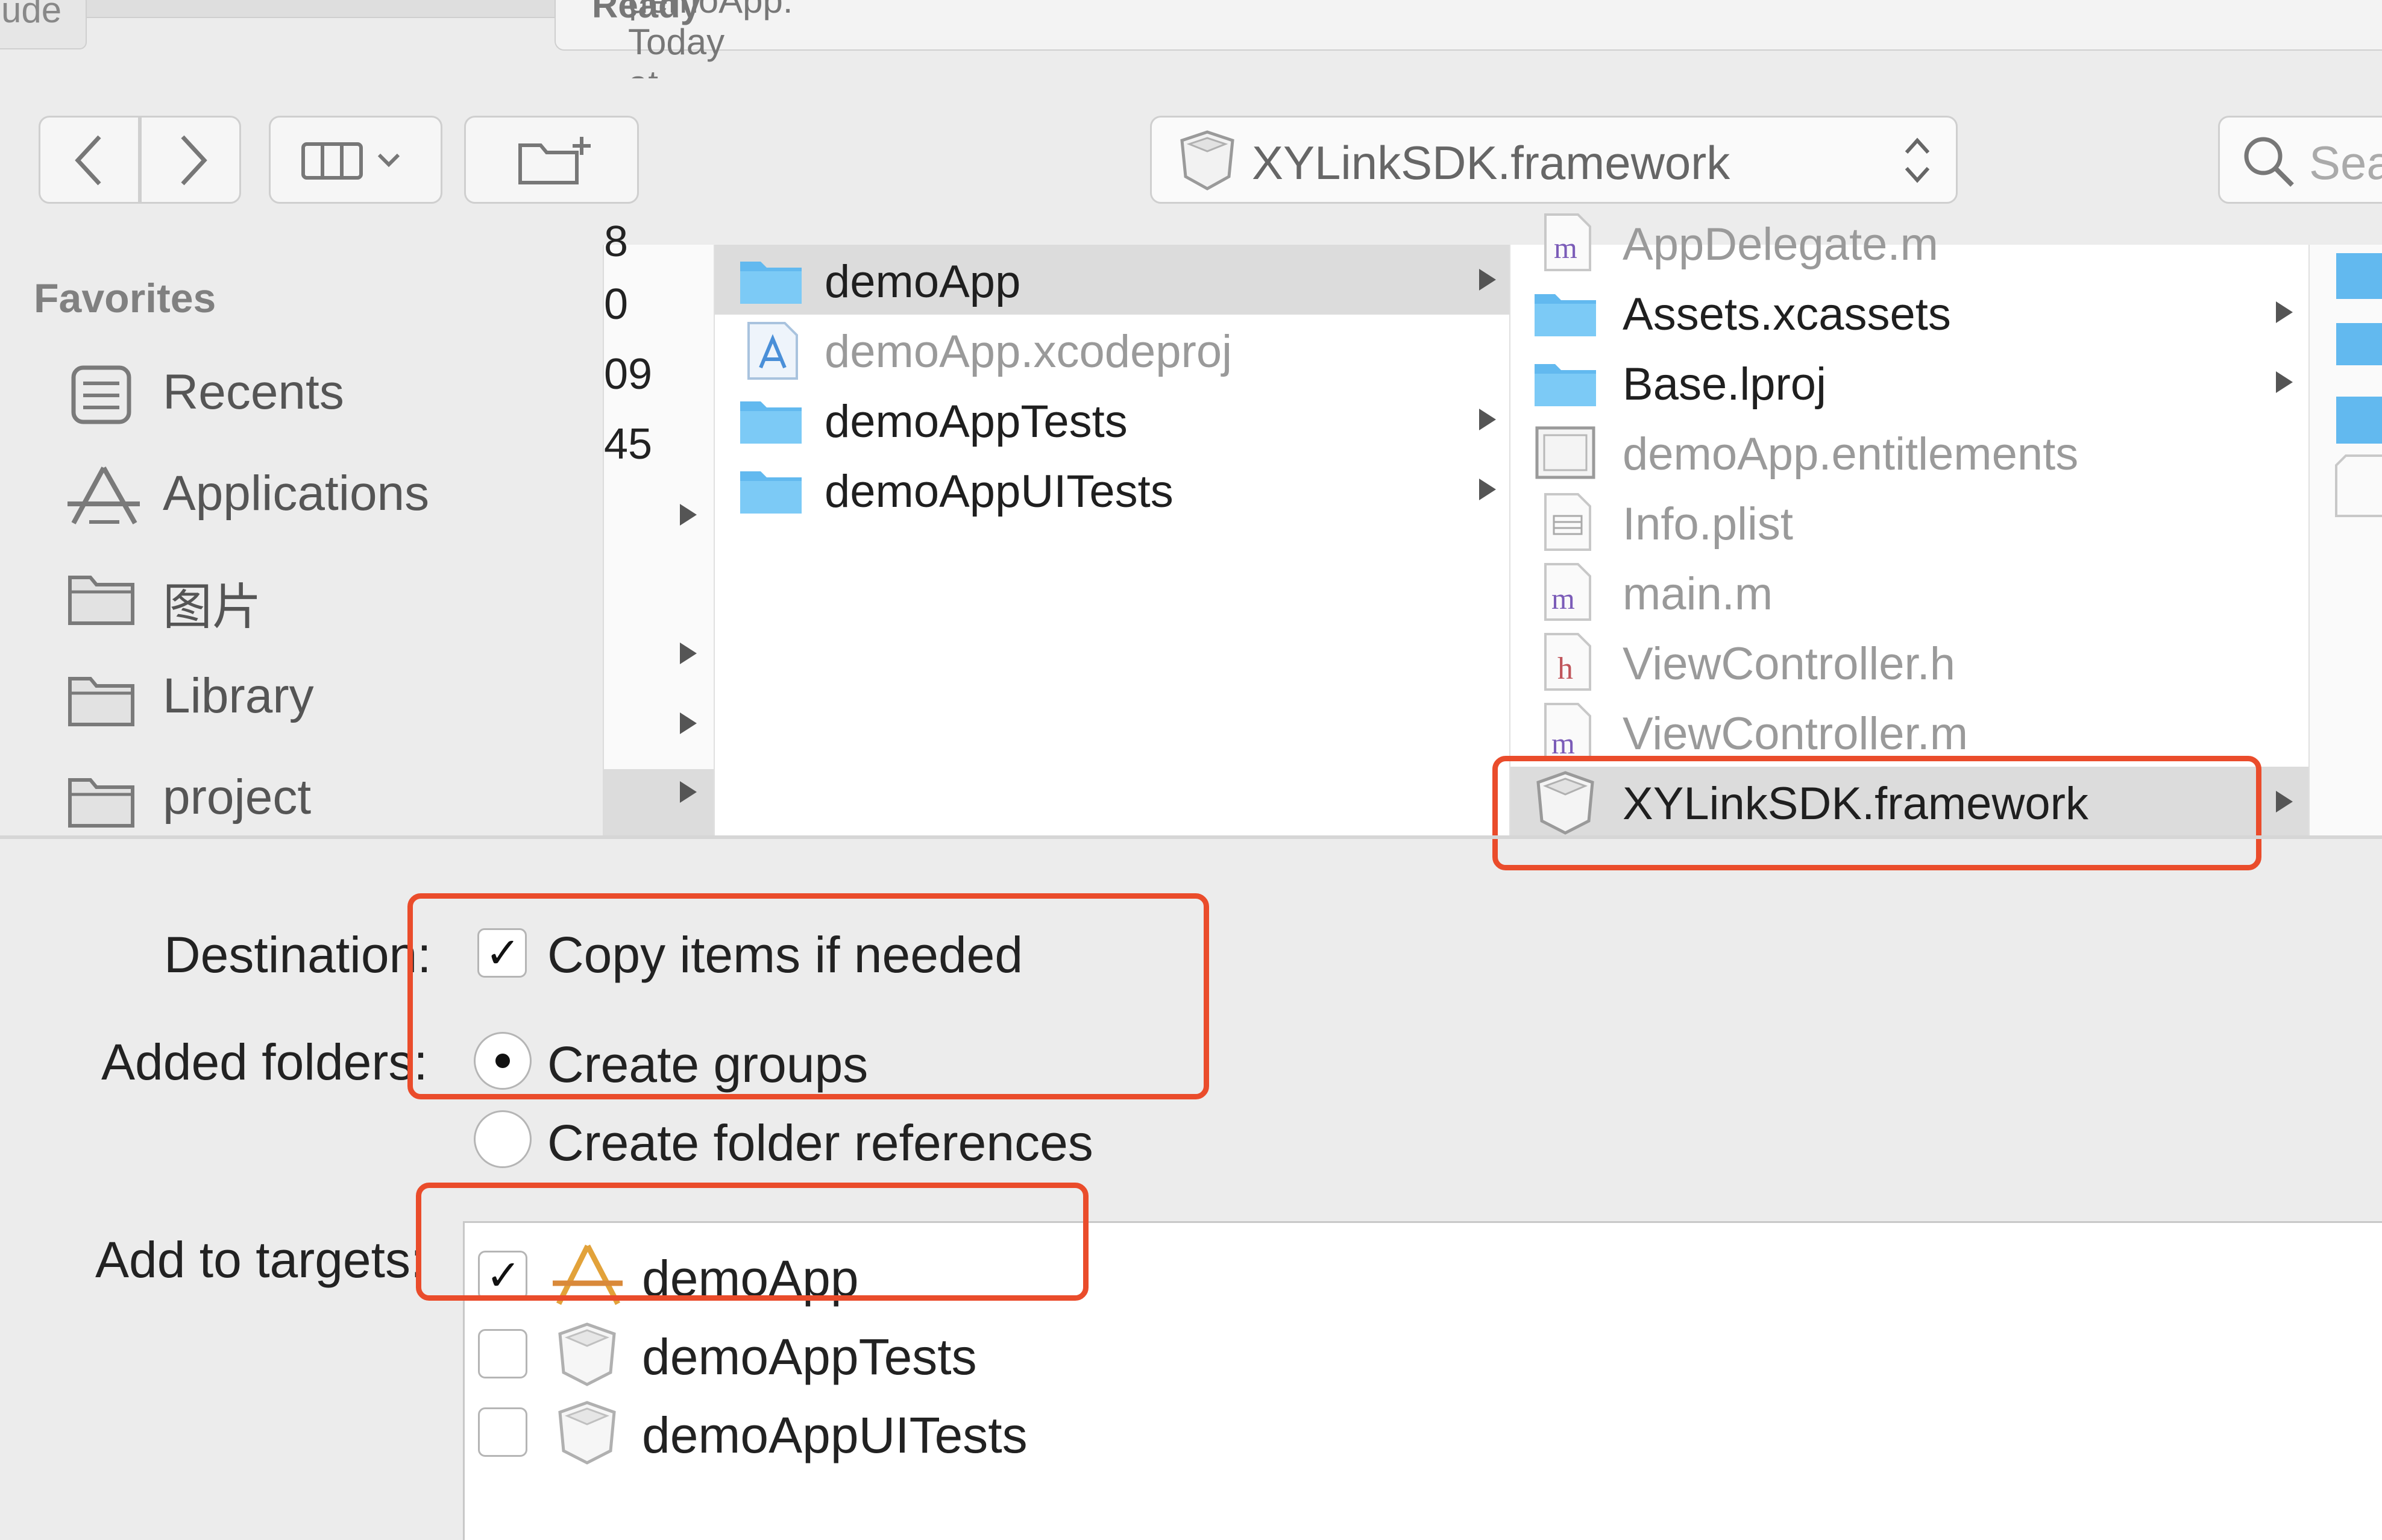 The width and height of the screenshot is (2382, 1540). Describe the element at coordinates (212, 607) in the screenshot. I see `sidebar-item-label: 图片` at that location.